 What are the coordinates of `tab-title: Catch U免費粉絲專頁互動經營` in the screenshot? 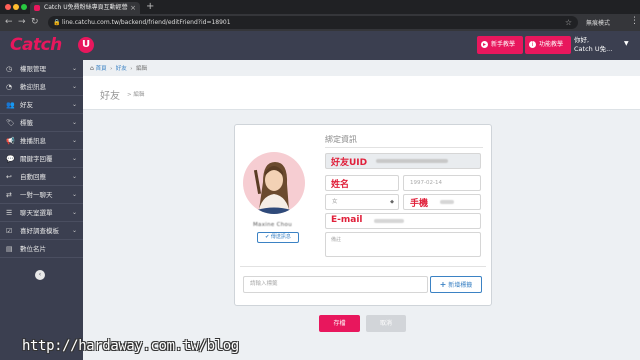 It's located at (86, 7).